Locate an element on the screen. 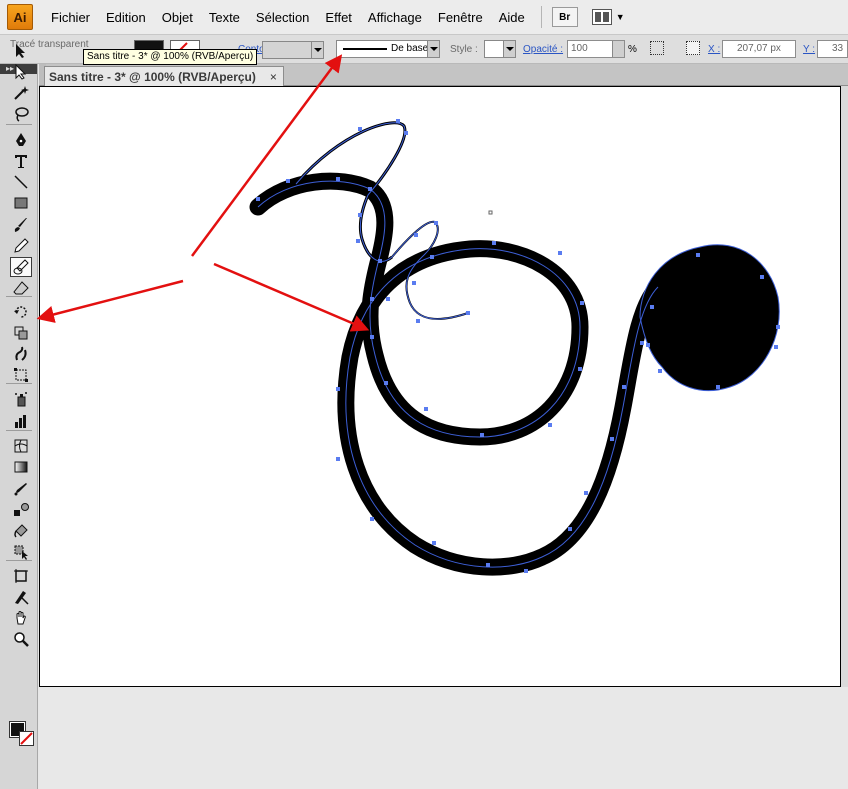 This screenshot has width=848, height=789. line-tool is located at coordinates (21, 182).